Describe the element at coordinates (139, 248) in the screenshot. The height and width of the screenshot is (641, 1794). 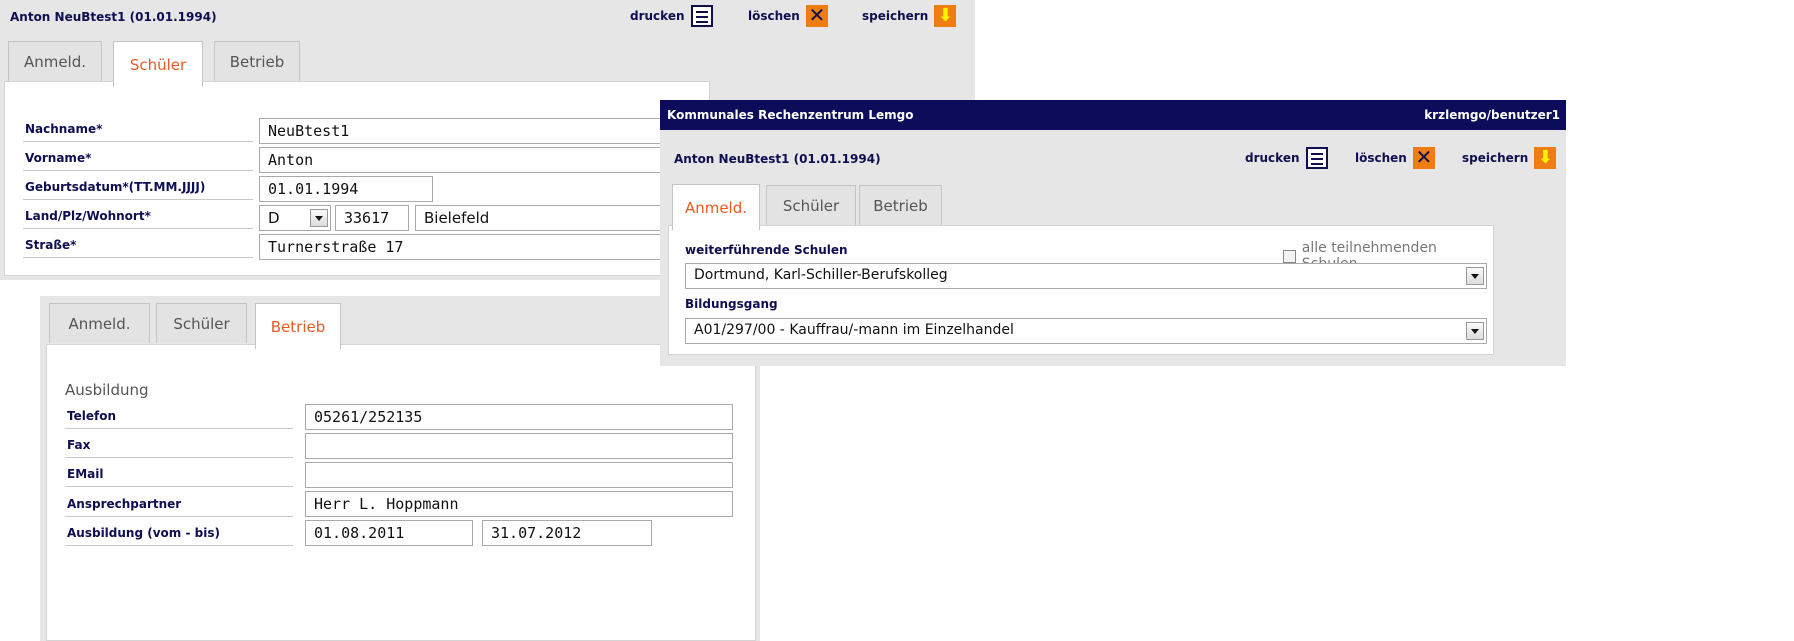
I see `strasse-label: Straße*` at that location.